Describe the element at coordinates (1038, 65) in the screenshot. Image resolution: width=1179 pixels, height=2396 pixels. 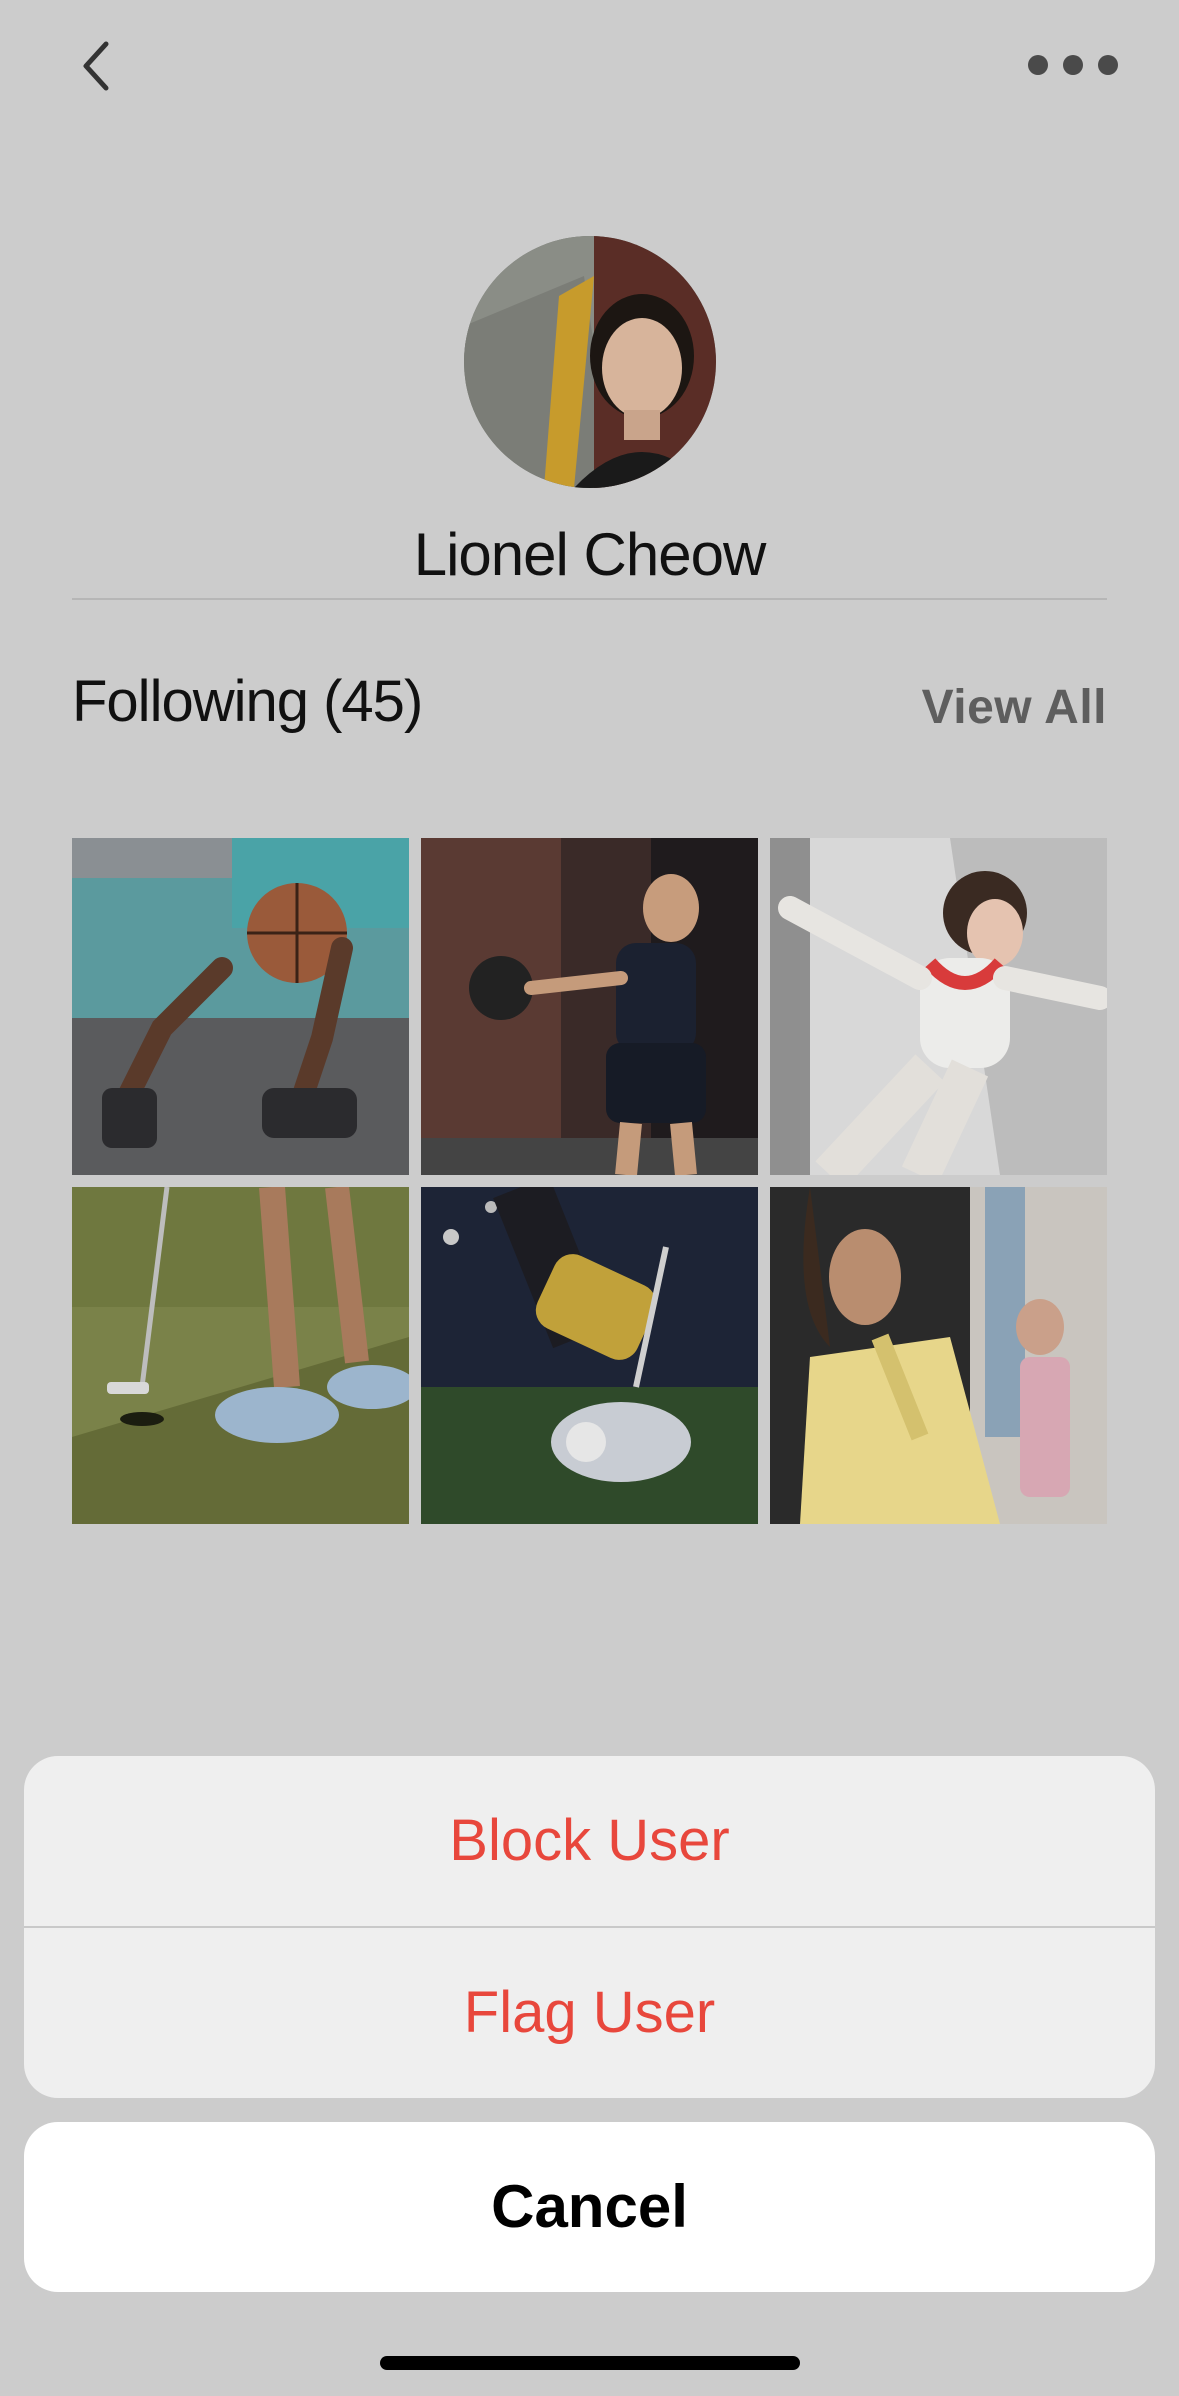
I see `ellipsis-icon` at that location.